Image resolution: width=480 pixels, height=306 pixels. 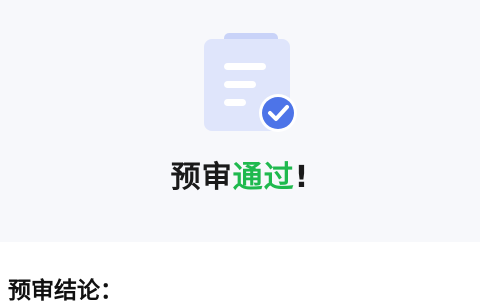 I want to click on result-title-highlight: 通过, so click(x=263, y=177).